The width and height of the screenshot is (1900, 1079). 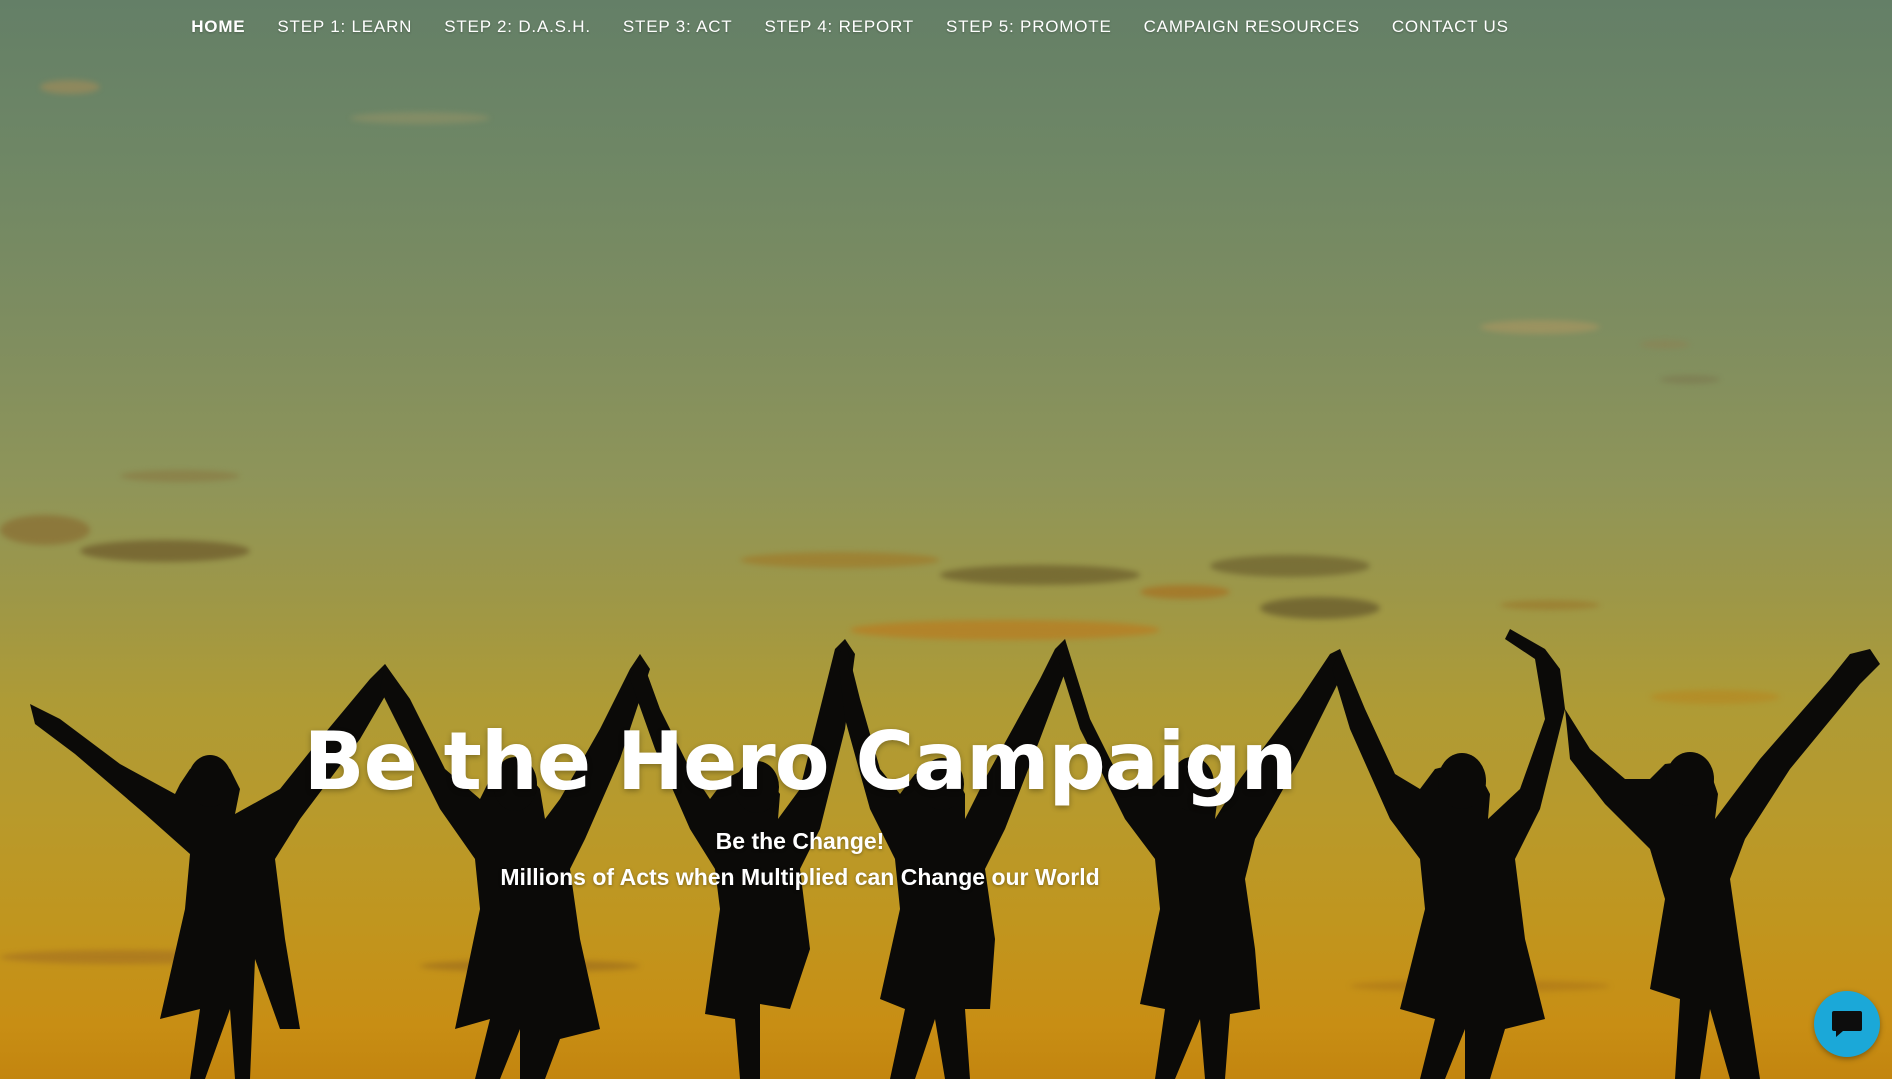 I want to click on nav-item-step-3-act: STEP 3: ACT, so click(x=678, y=27).